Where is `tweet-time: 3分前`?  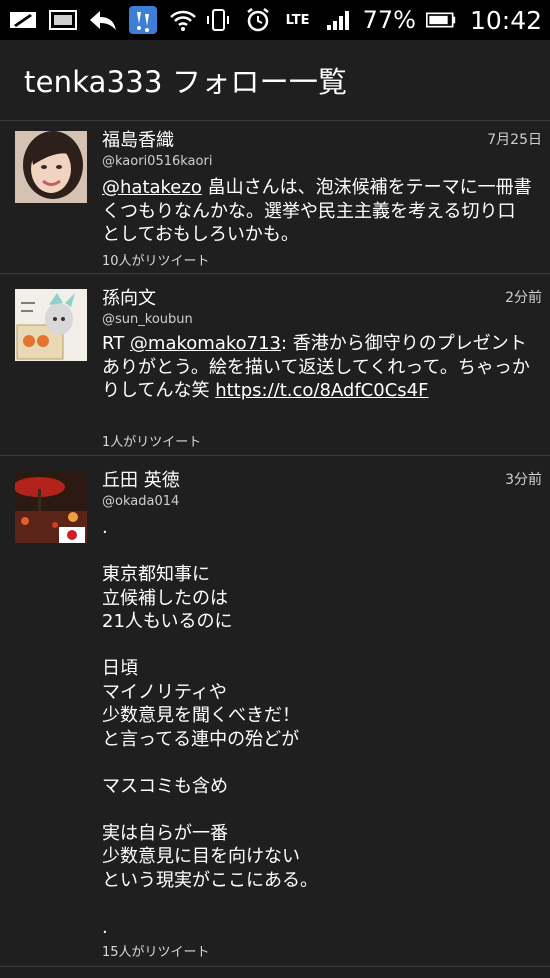
tweet-time: 3分前 is located at coordinates (523, 480).